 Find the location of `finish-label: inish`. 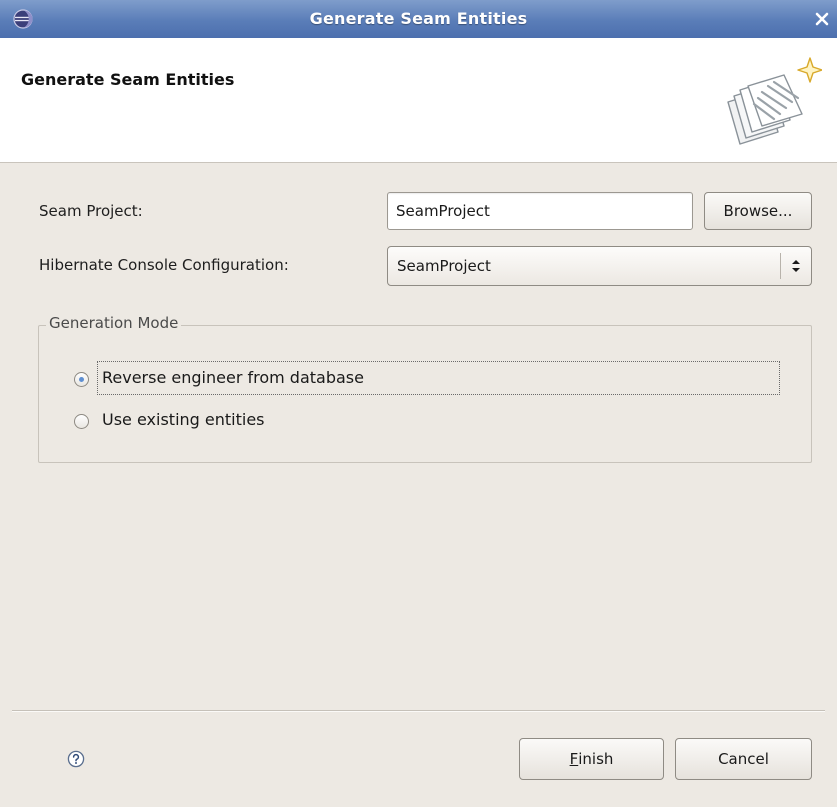

finish-label: inish is located at coordinates (596, 759).